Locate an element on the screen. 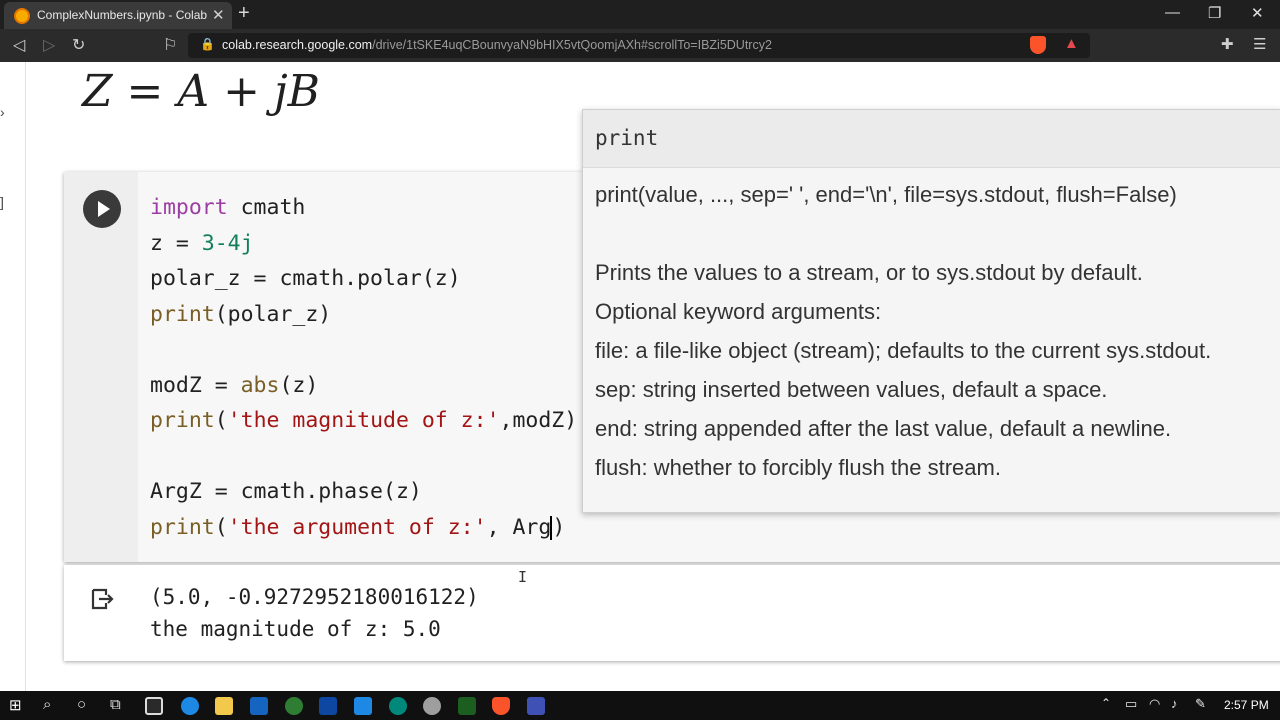  recorder-icon is located at coordinates (536, 706).